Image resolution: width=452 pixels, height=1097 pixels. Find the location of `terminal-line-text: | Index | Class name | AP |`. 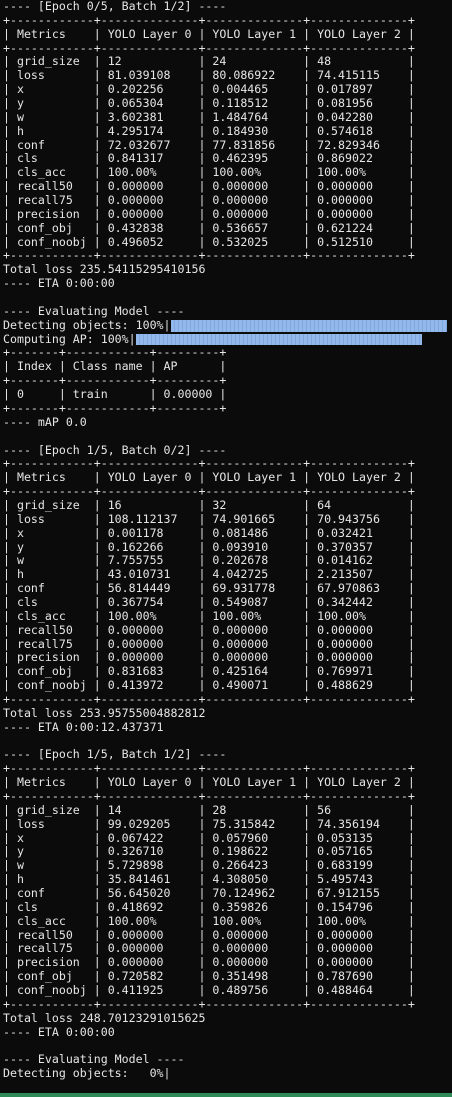

terminal-line-text: | Index | Class name | AP | is located at coordinates (115, 367).